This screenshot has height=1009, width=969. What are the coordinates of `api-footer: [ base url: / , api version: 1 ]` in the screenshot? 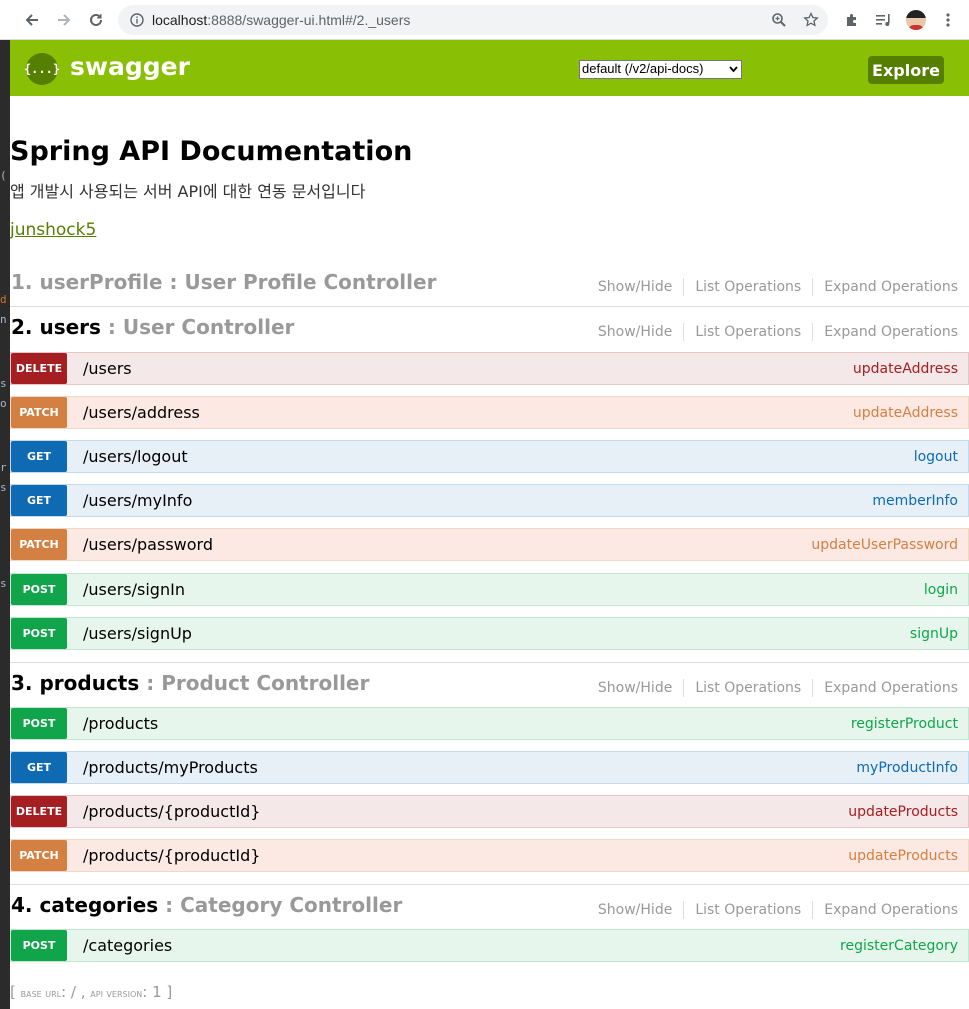 It's located at (91, 992).